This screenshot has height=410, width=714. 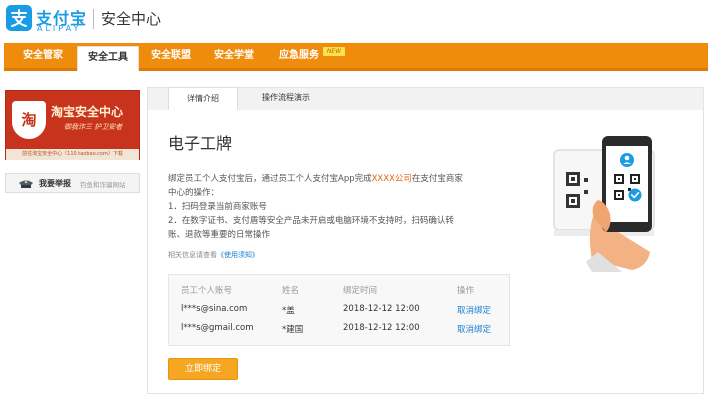 I want to click on table-cell-account: l***s@gmail.com, so click(x=217, y=328).